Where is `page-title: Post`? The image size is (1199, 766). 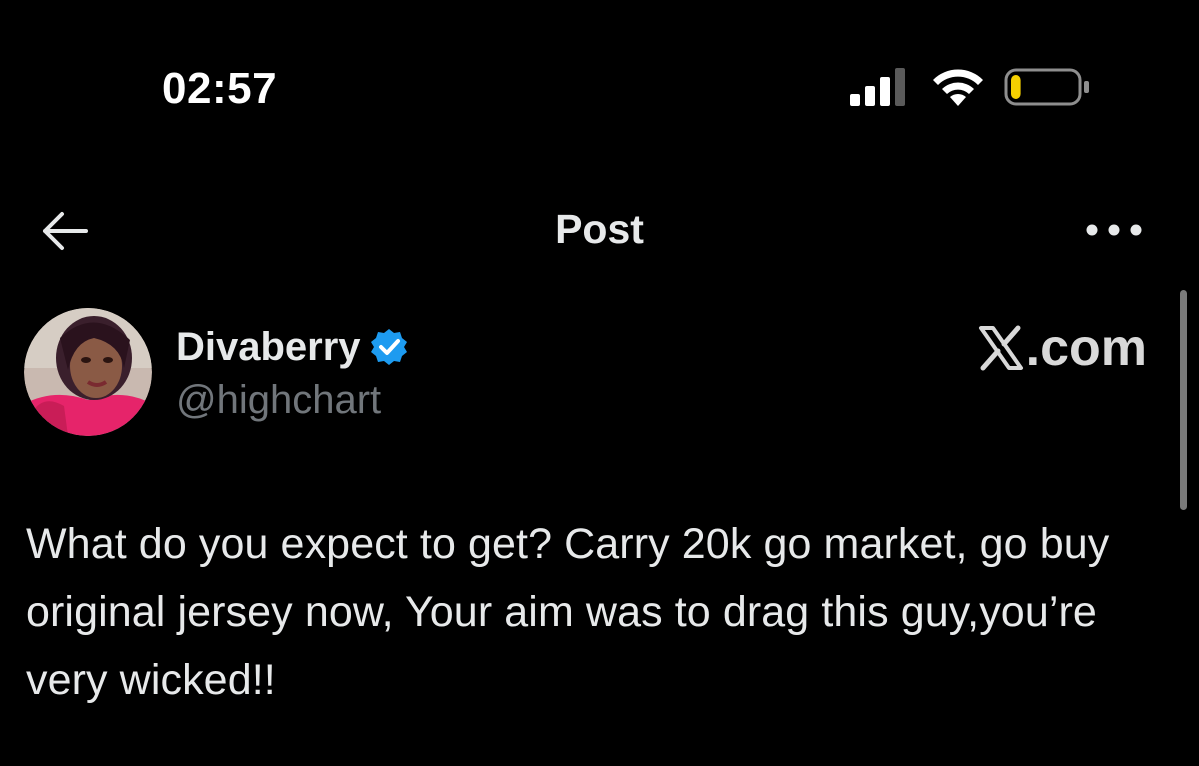
page-title: Post is located at coordinates (599, 229).